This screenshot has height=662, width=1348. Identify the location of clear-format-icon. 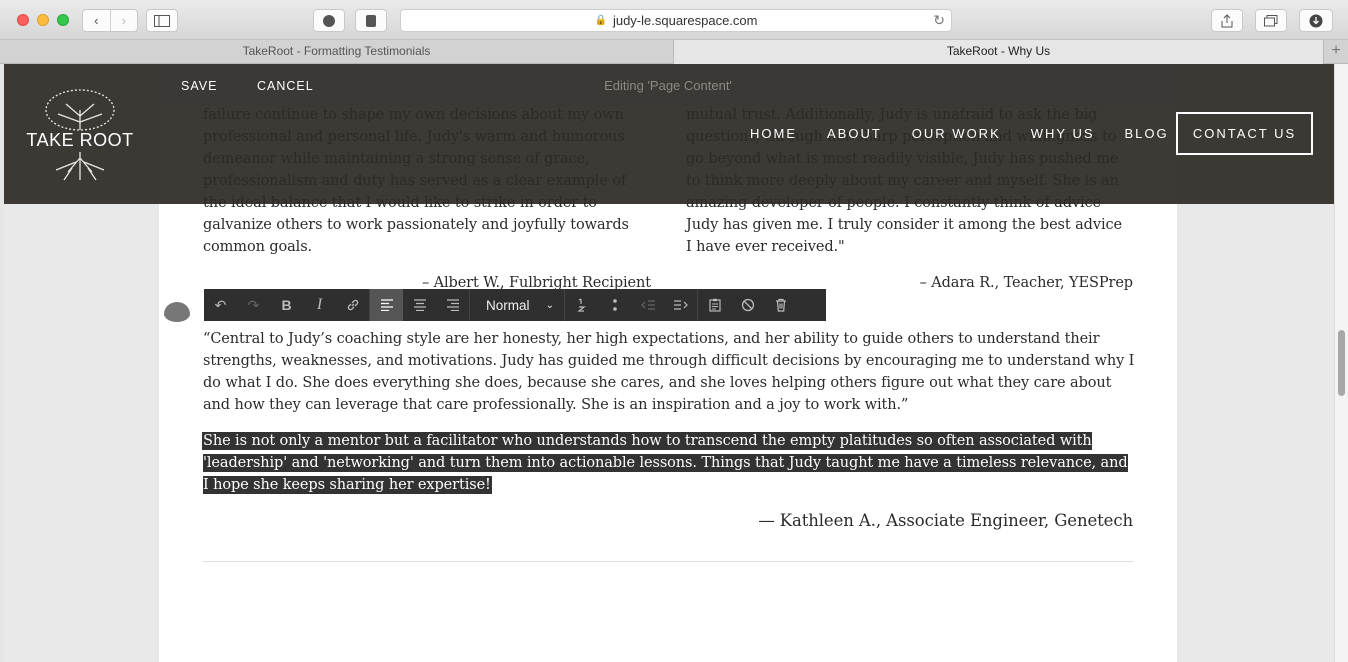
(747, 305).